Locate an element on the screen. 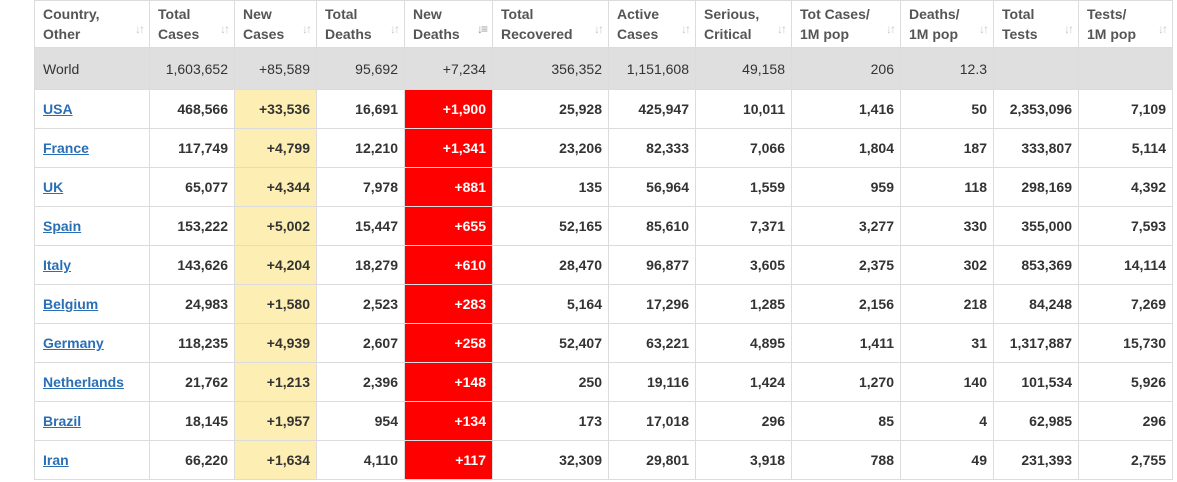 Image resolution: width=1177 pixels, height=482 pixels. total-recovered-cell: 173 is located at coordinates (550, 421).